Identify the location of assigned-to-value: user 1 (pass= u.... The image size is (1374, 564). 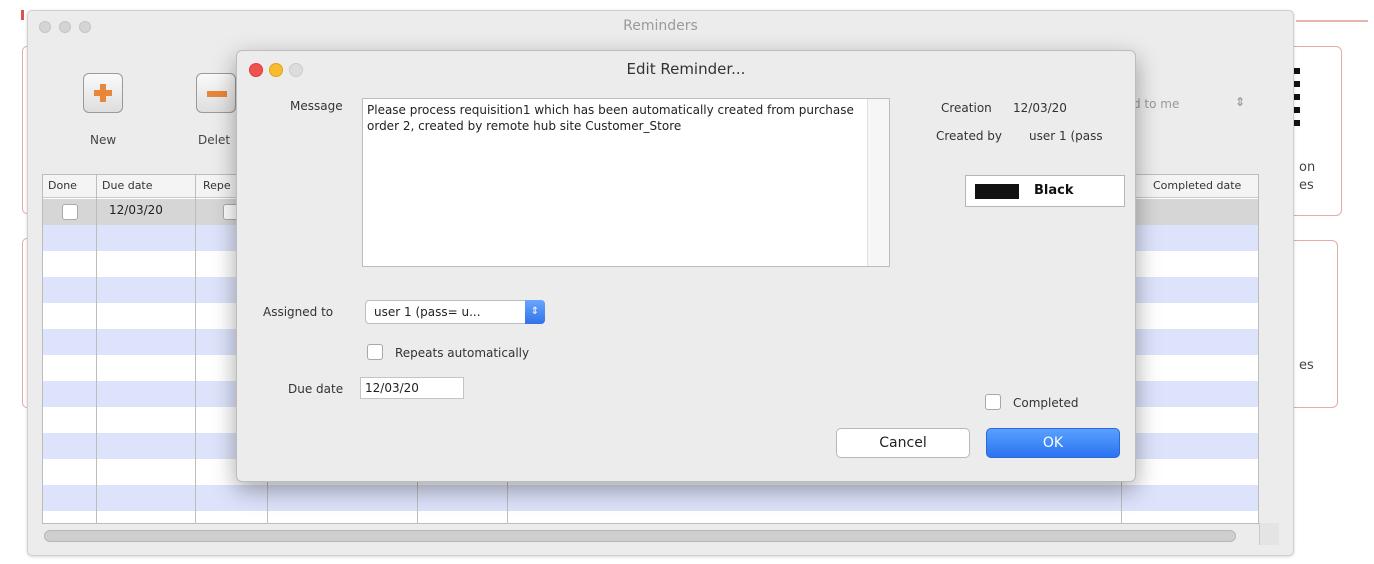
(427, 312).